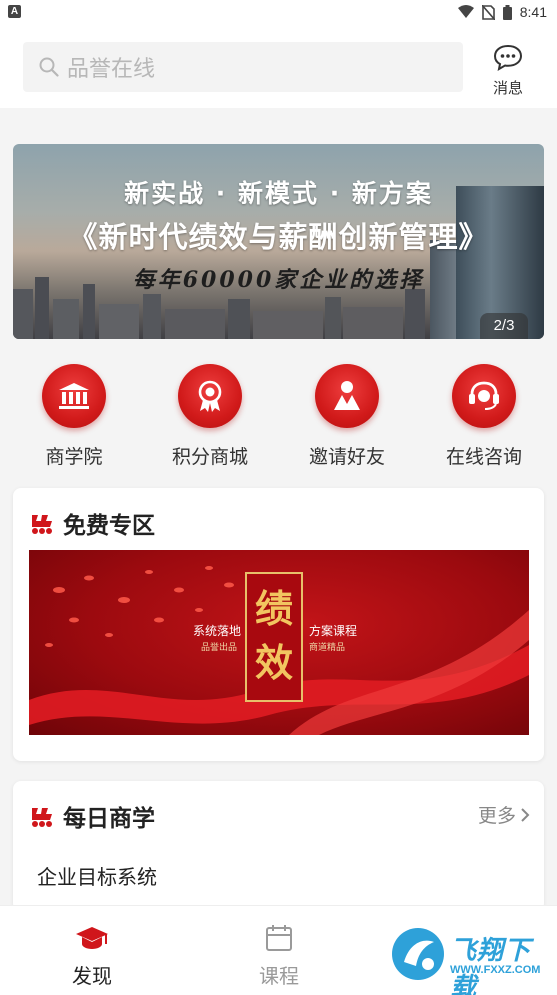 Image resolution: width=557 pixels, height=995 pixels. What do you see at coordinates (279, 956) in the screenshot?
I see `tab-courses: 课程` at bounding box center [279, 956].